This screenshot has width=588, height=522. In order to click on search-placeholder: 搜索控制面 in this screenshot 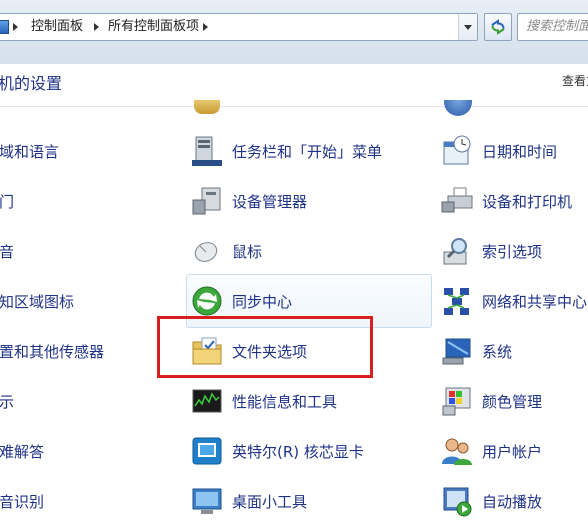, I will do `click(557, 26)`.